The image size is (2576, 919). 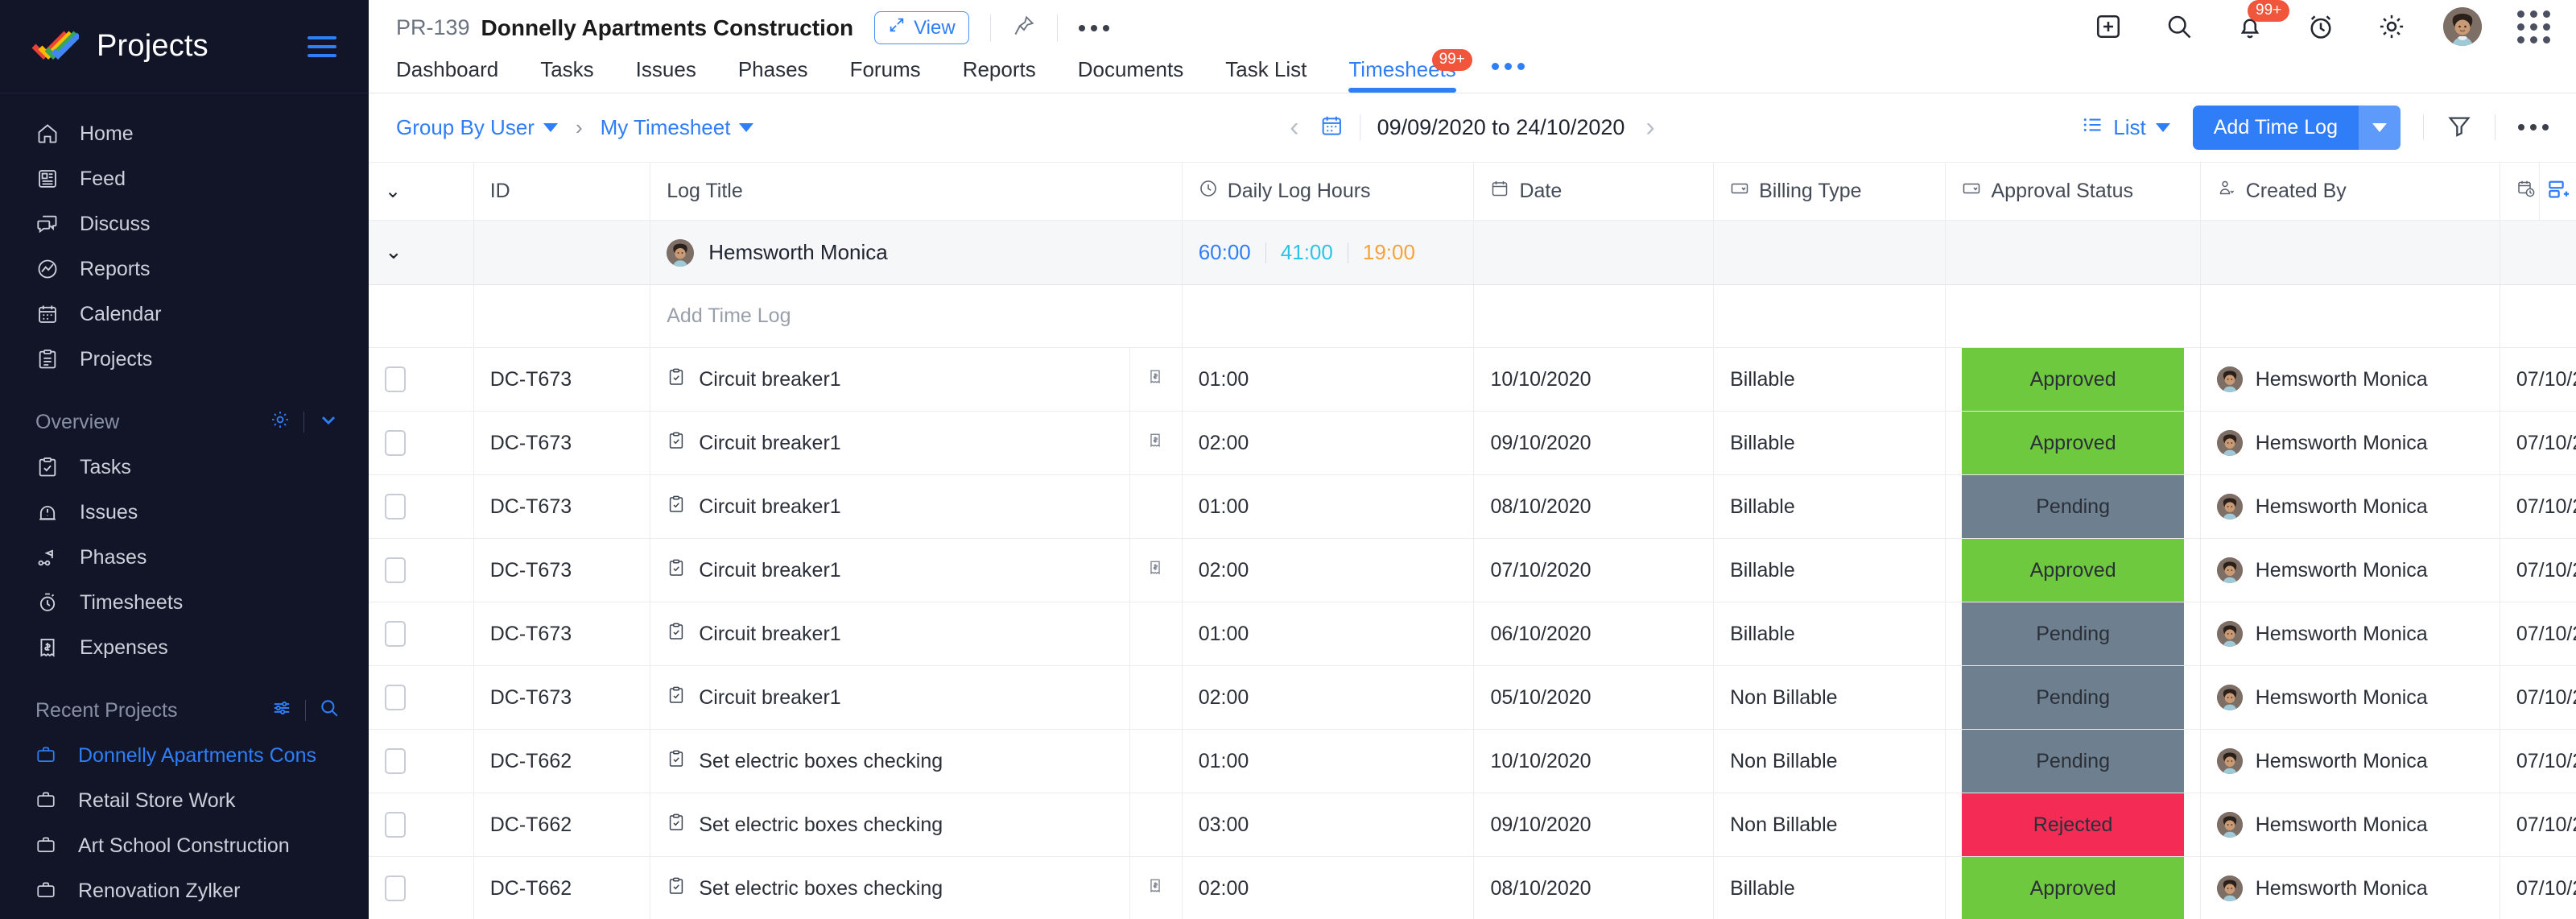 I want to click on my-timesheet-dropdown: My Timesheet, so click(x=677, y=127).